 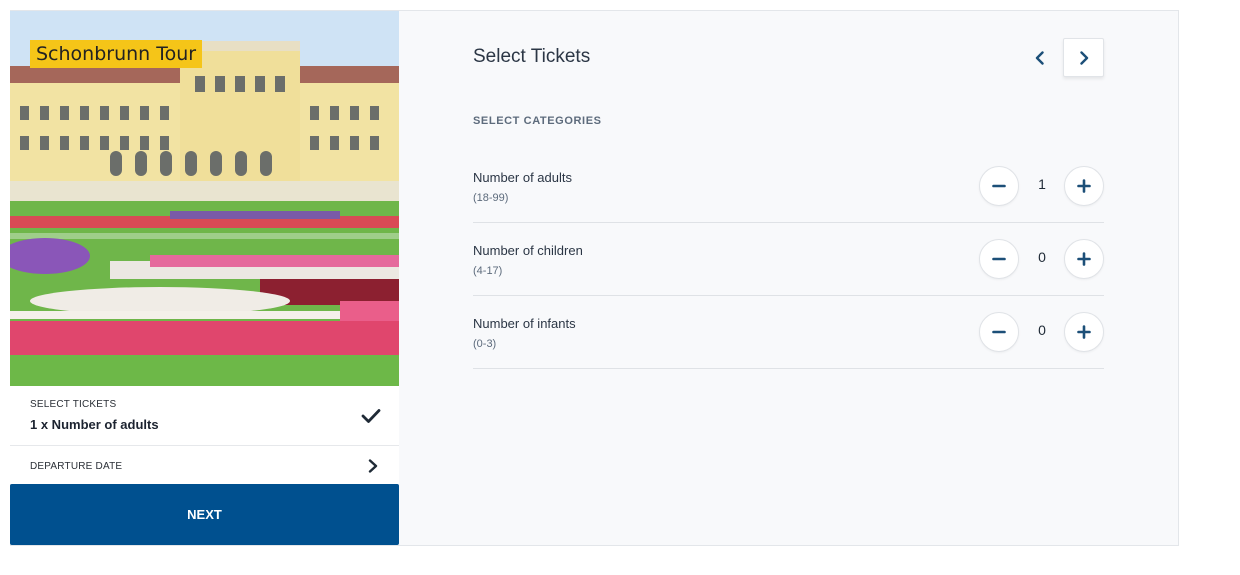 I want to click on decrease-adults-button, so click(x=999, y=186).